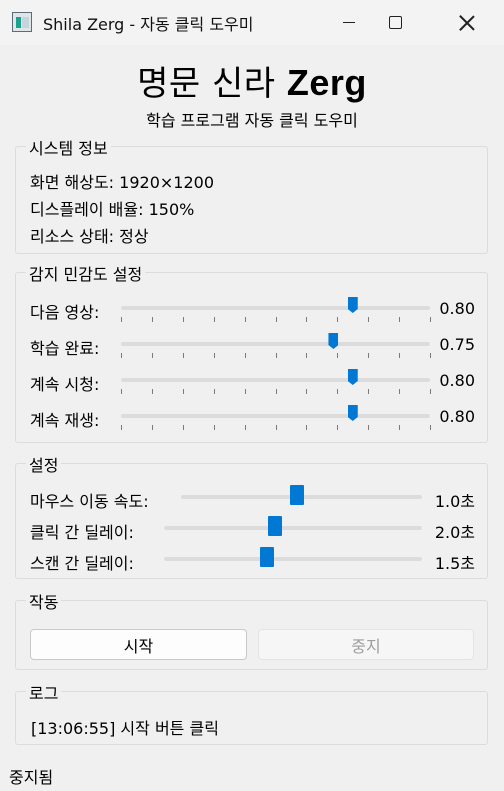 The width and height of the screenshot is (504, 791). Describe the element at coordinates (44, 464) in the screenshot. I see `settings-title: 설정` at that location.